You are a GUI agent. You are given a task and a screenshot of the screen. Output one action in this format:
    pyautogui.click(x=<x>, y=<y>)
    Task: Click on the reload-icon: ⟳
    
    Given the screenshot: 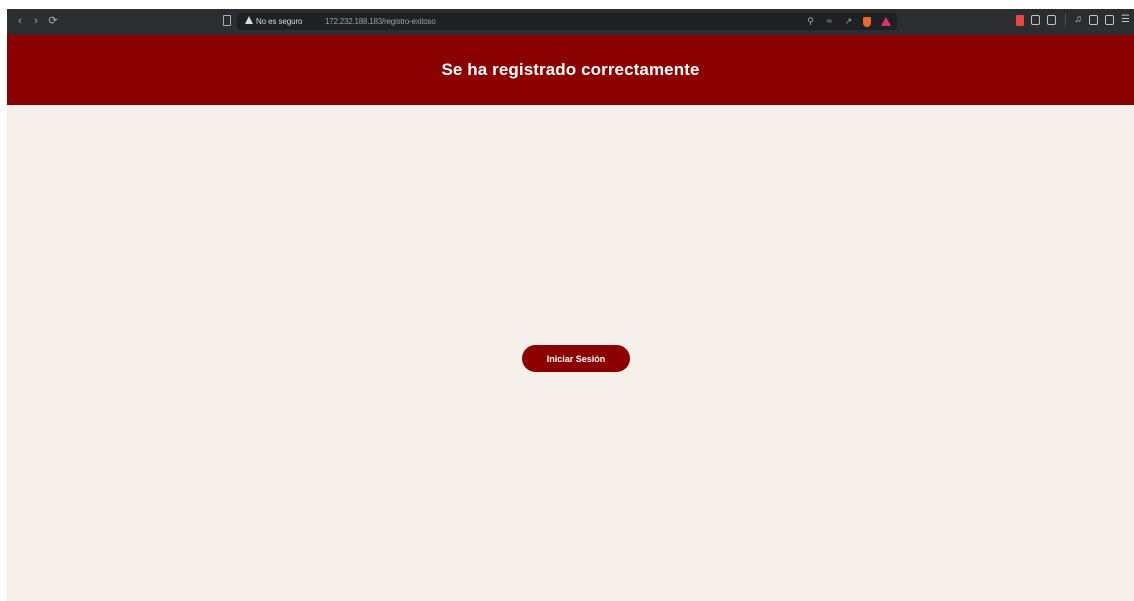 What is the action you would take?
    pyautogui.click(x=53, y=21)
    